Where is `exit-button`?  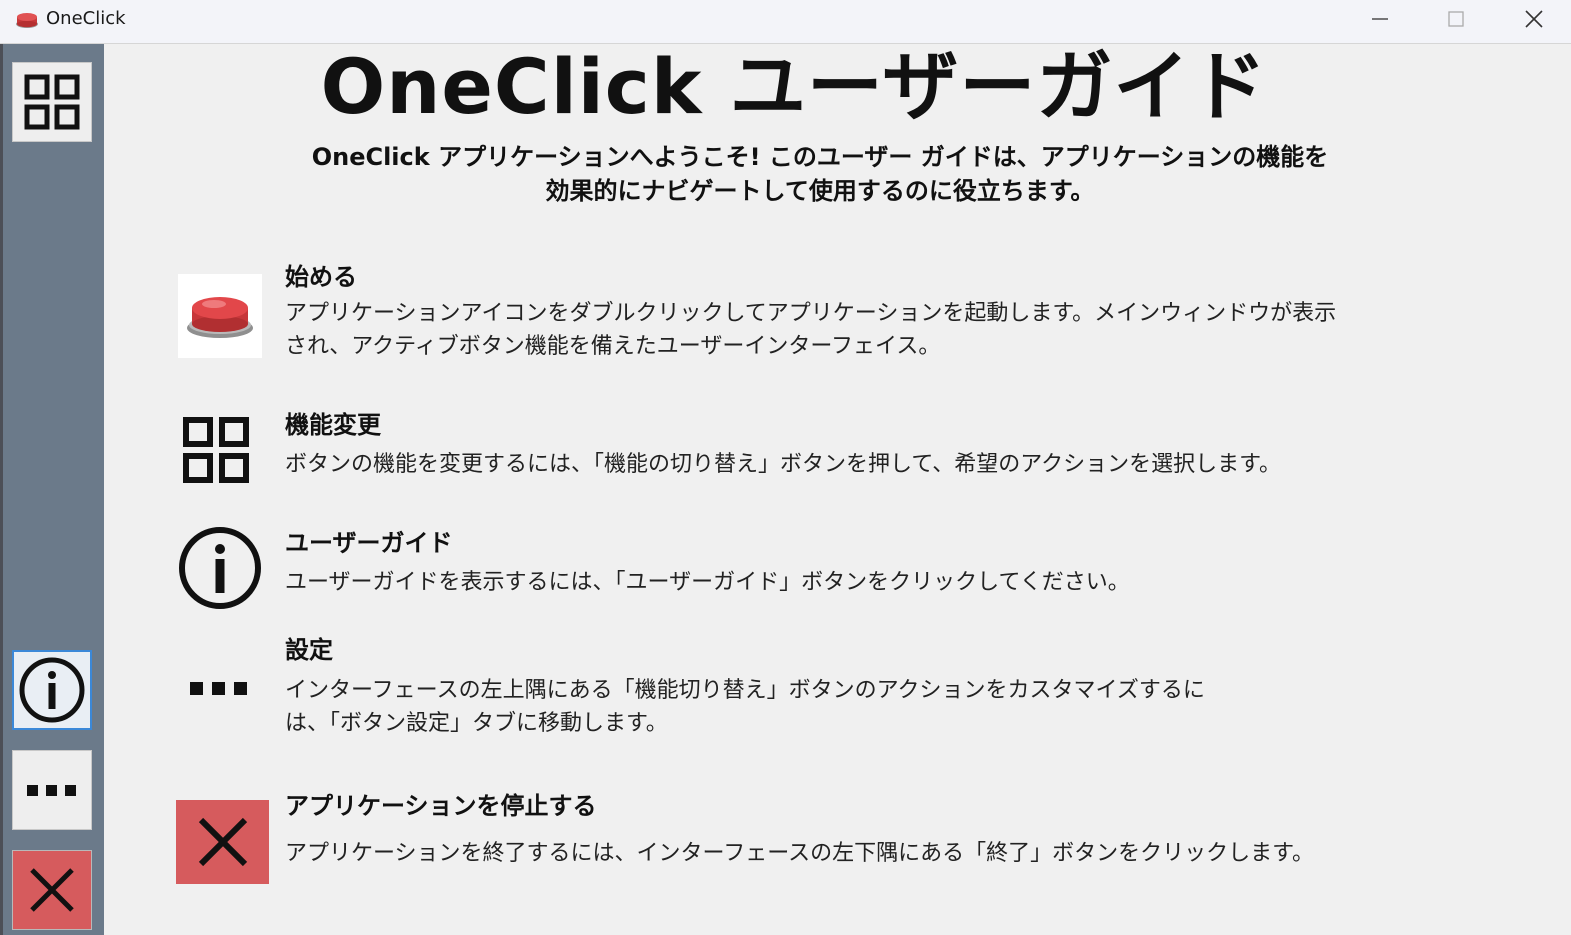 exit-button is located at coordinates (52, 890).